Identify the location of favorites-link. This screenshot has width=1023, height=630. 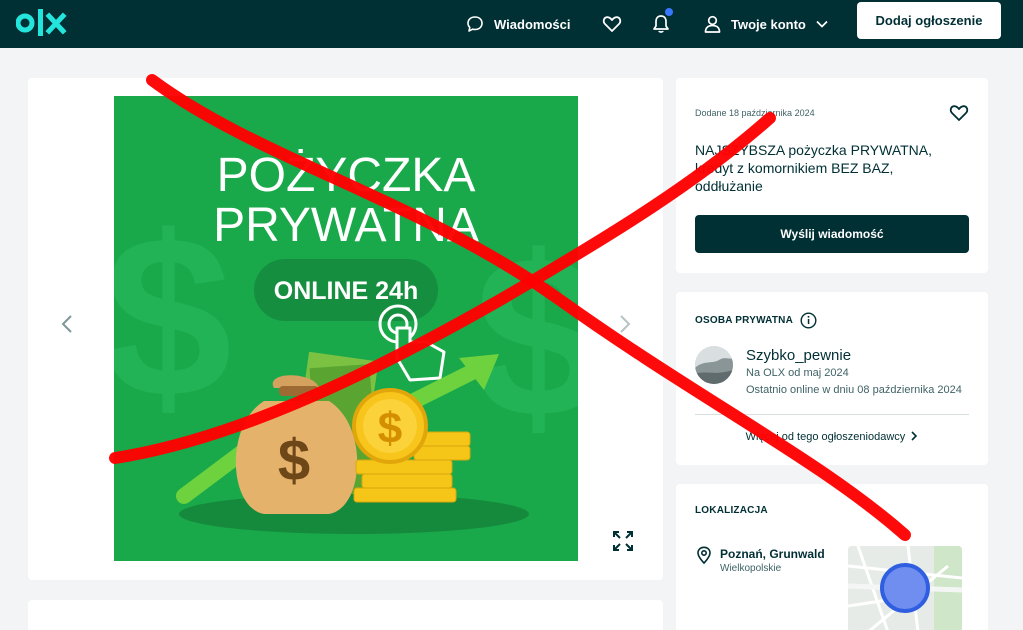
(612, 24).